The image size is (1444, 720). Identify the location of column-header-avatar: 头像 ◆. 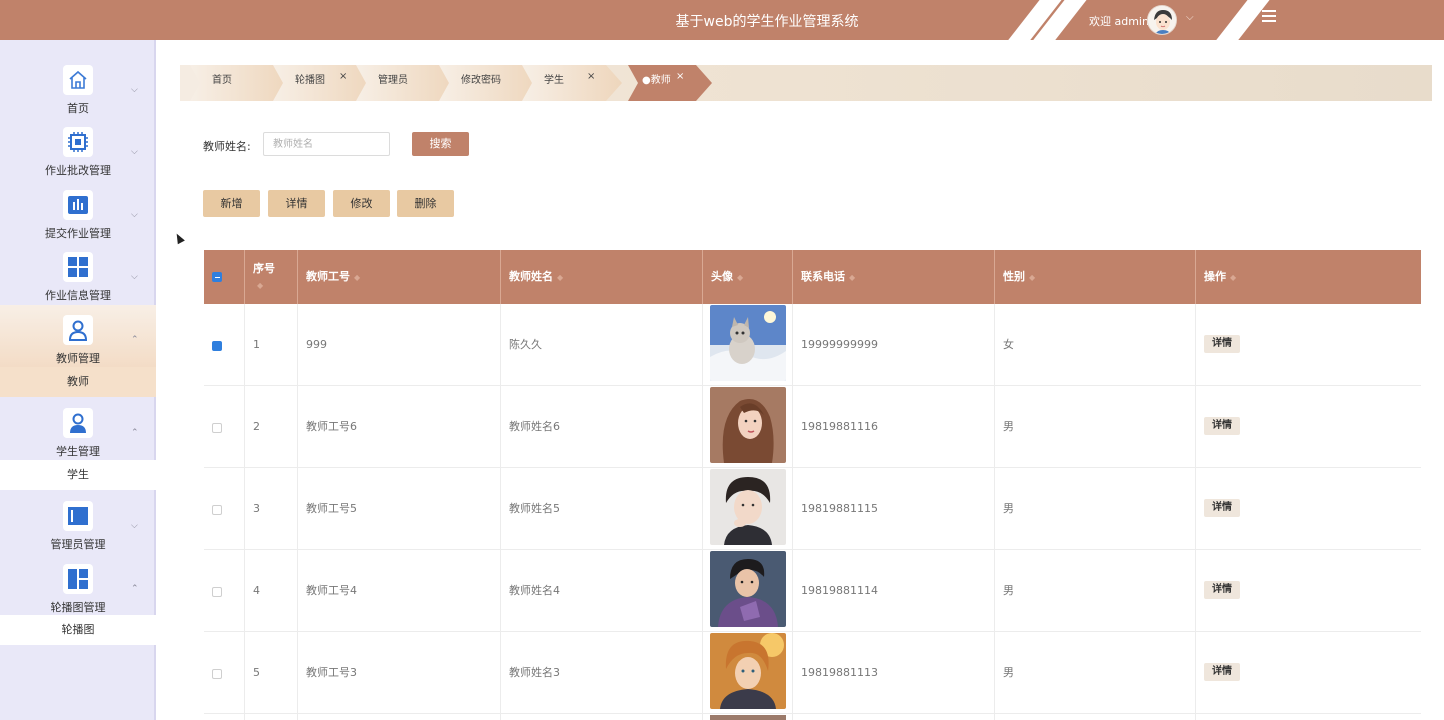
(748, 277).